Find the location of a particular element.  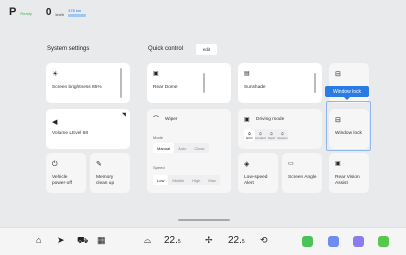

wiper-speed-high: High is located at coordinates (196, 180).